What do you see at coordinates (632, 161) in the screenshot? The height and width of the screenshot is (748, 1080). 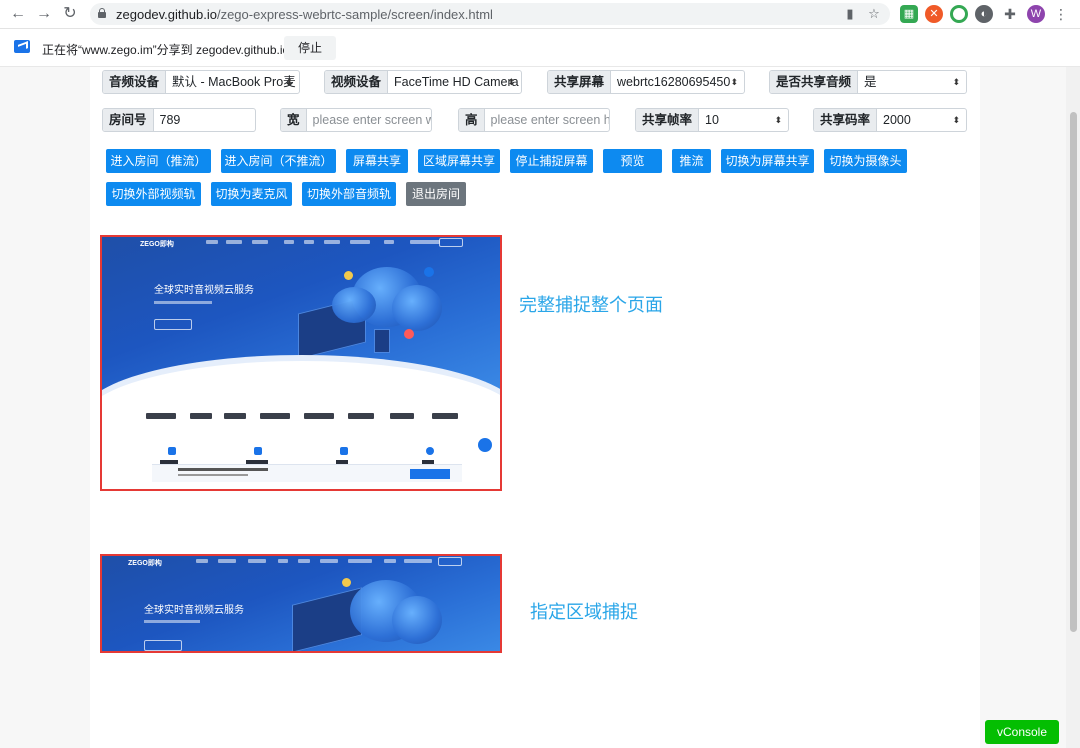 I see `preview-button: 预览` at bounding box center [632, 161].